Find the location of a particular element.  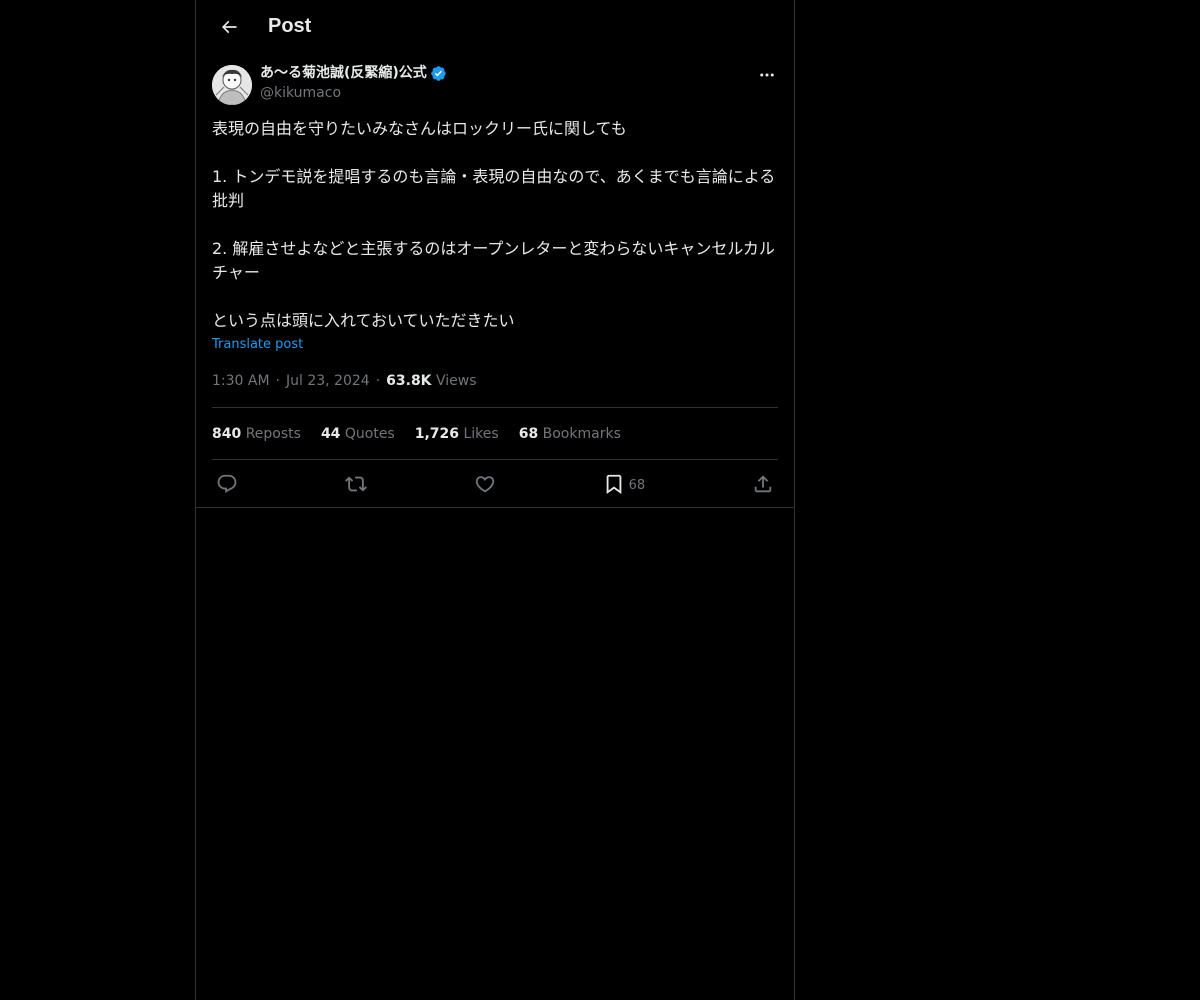

bookmark-button: 68 is located at coordinates (624, 484).